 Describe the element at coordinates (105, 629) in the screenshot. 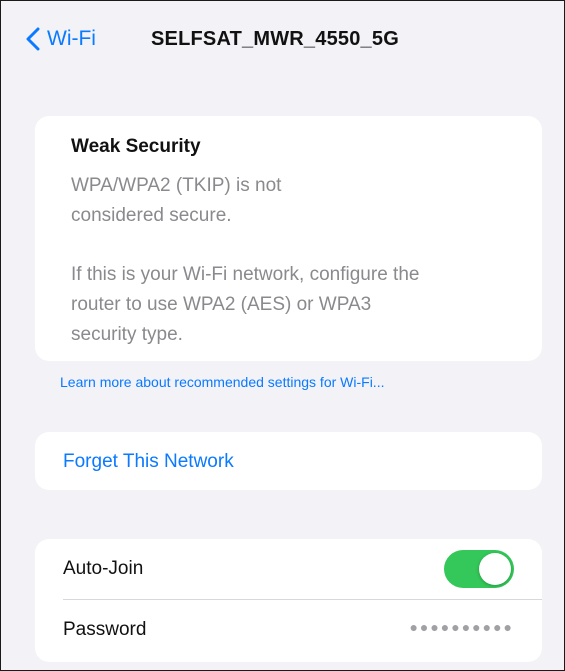

I see `password-label: Password` at that location.